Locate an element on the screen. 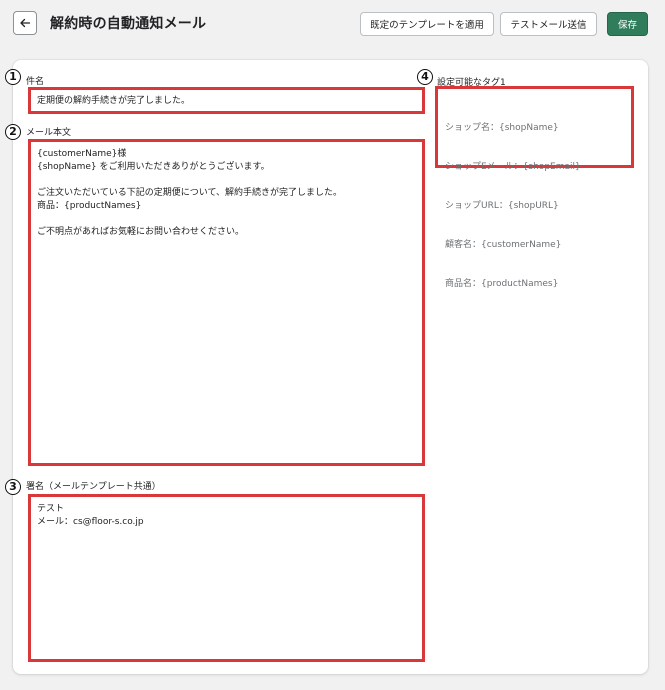  save-button: 保存 is located at coordinates (627, 24).